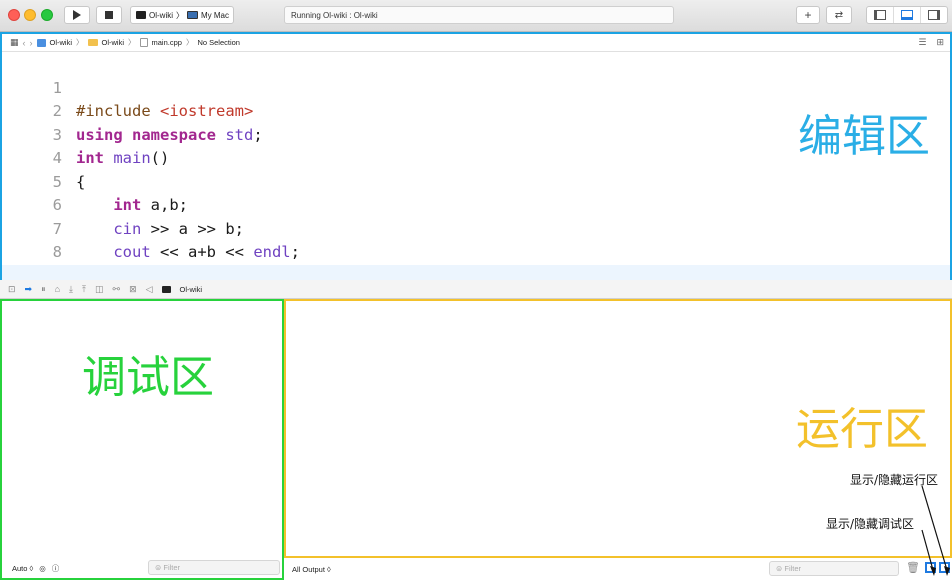 This screenshot has width=952, height=580. Describe the element at coordinates (24, 43) in the screenshot. I see `back-icon: ‹` at that location.